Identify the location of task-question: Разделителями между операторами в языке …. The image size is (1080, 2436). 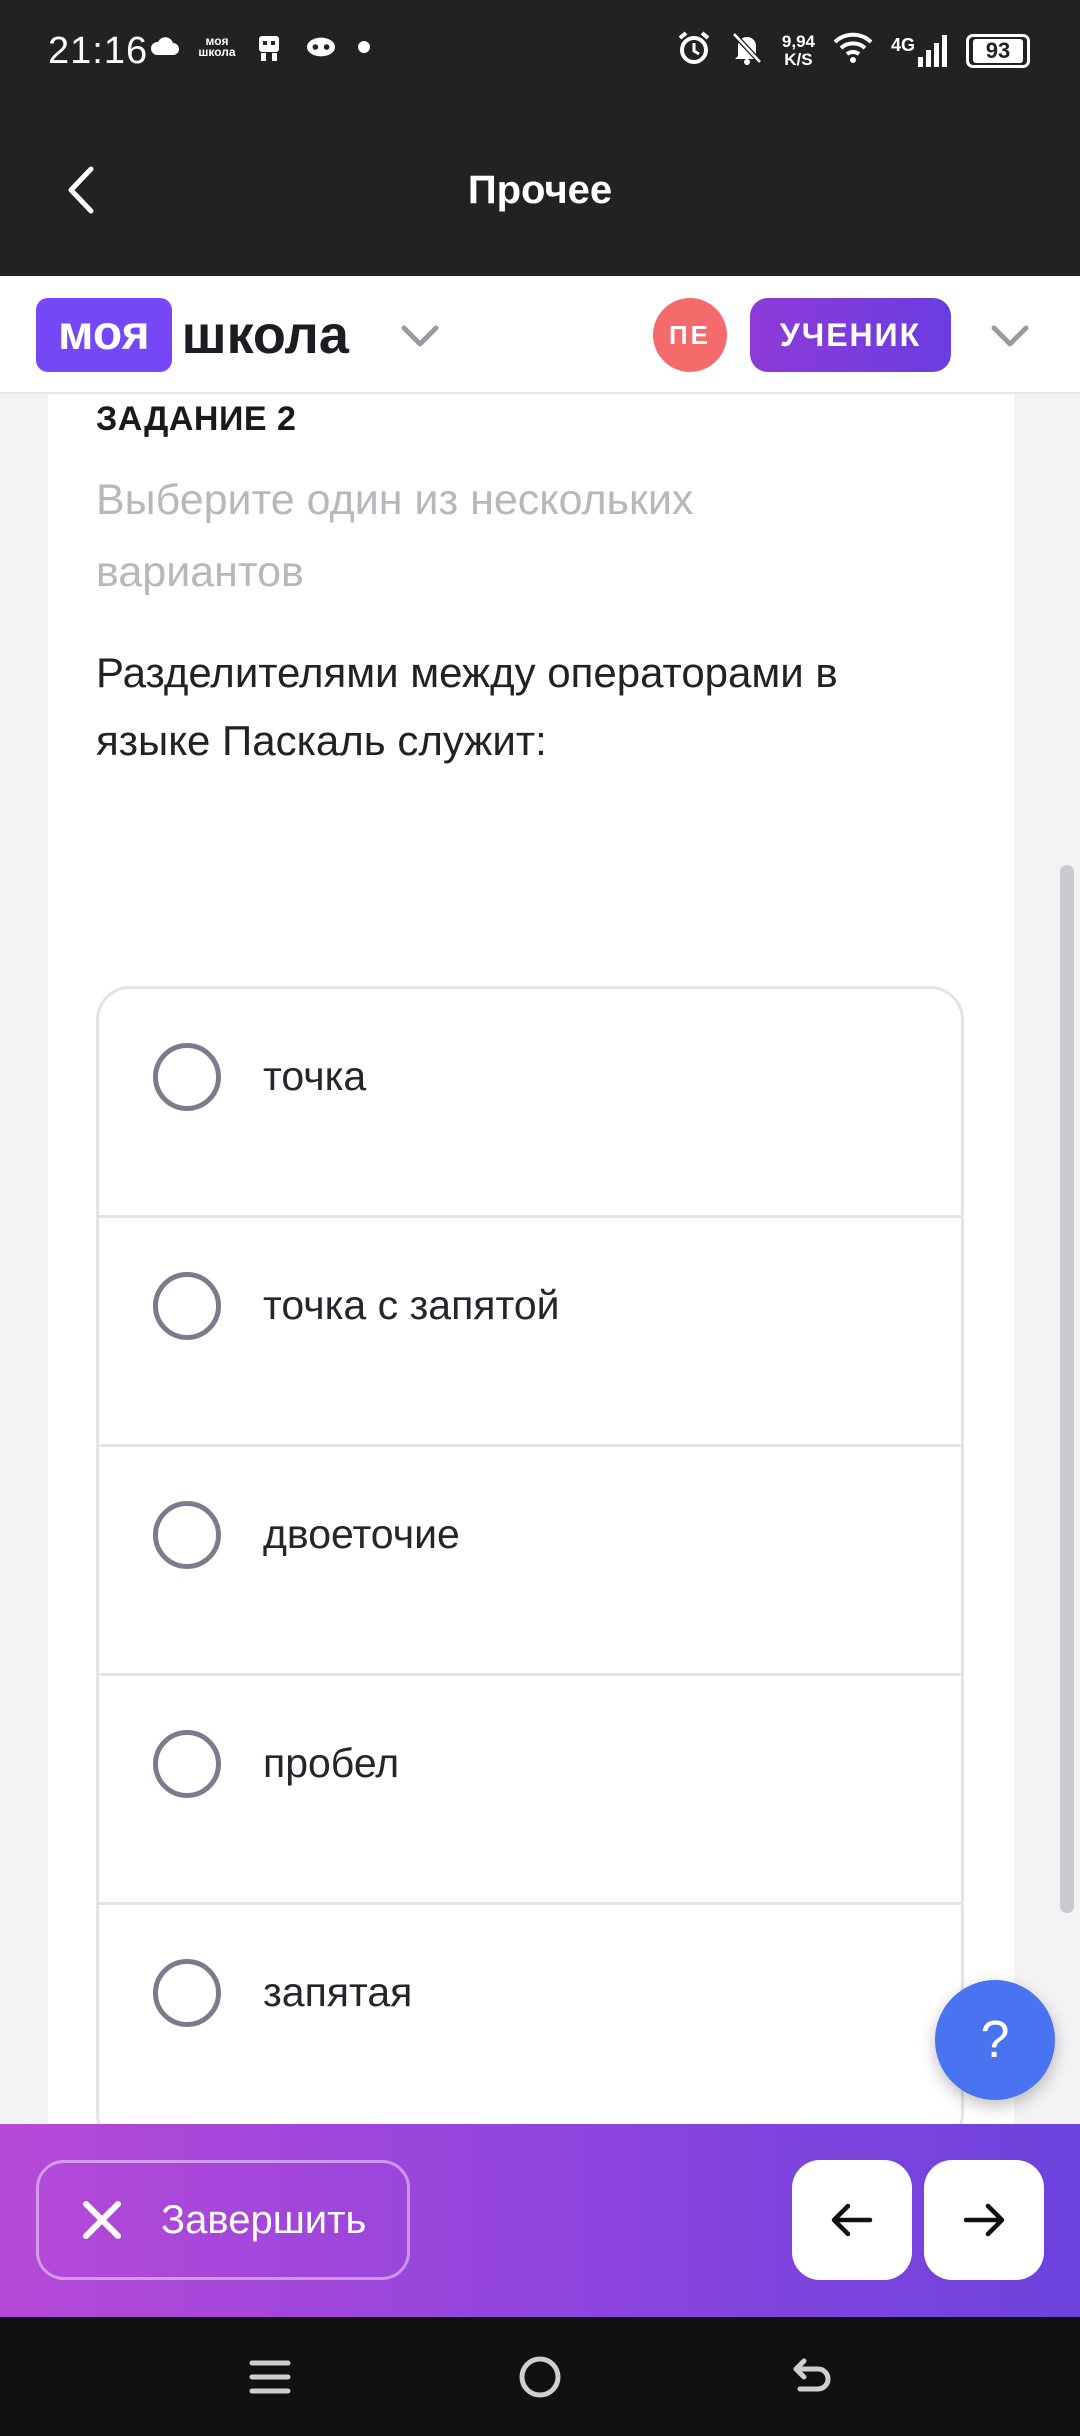
(467, 706).